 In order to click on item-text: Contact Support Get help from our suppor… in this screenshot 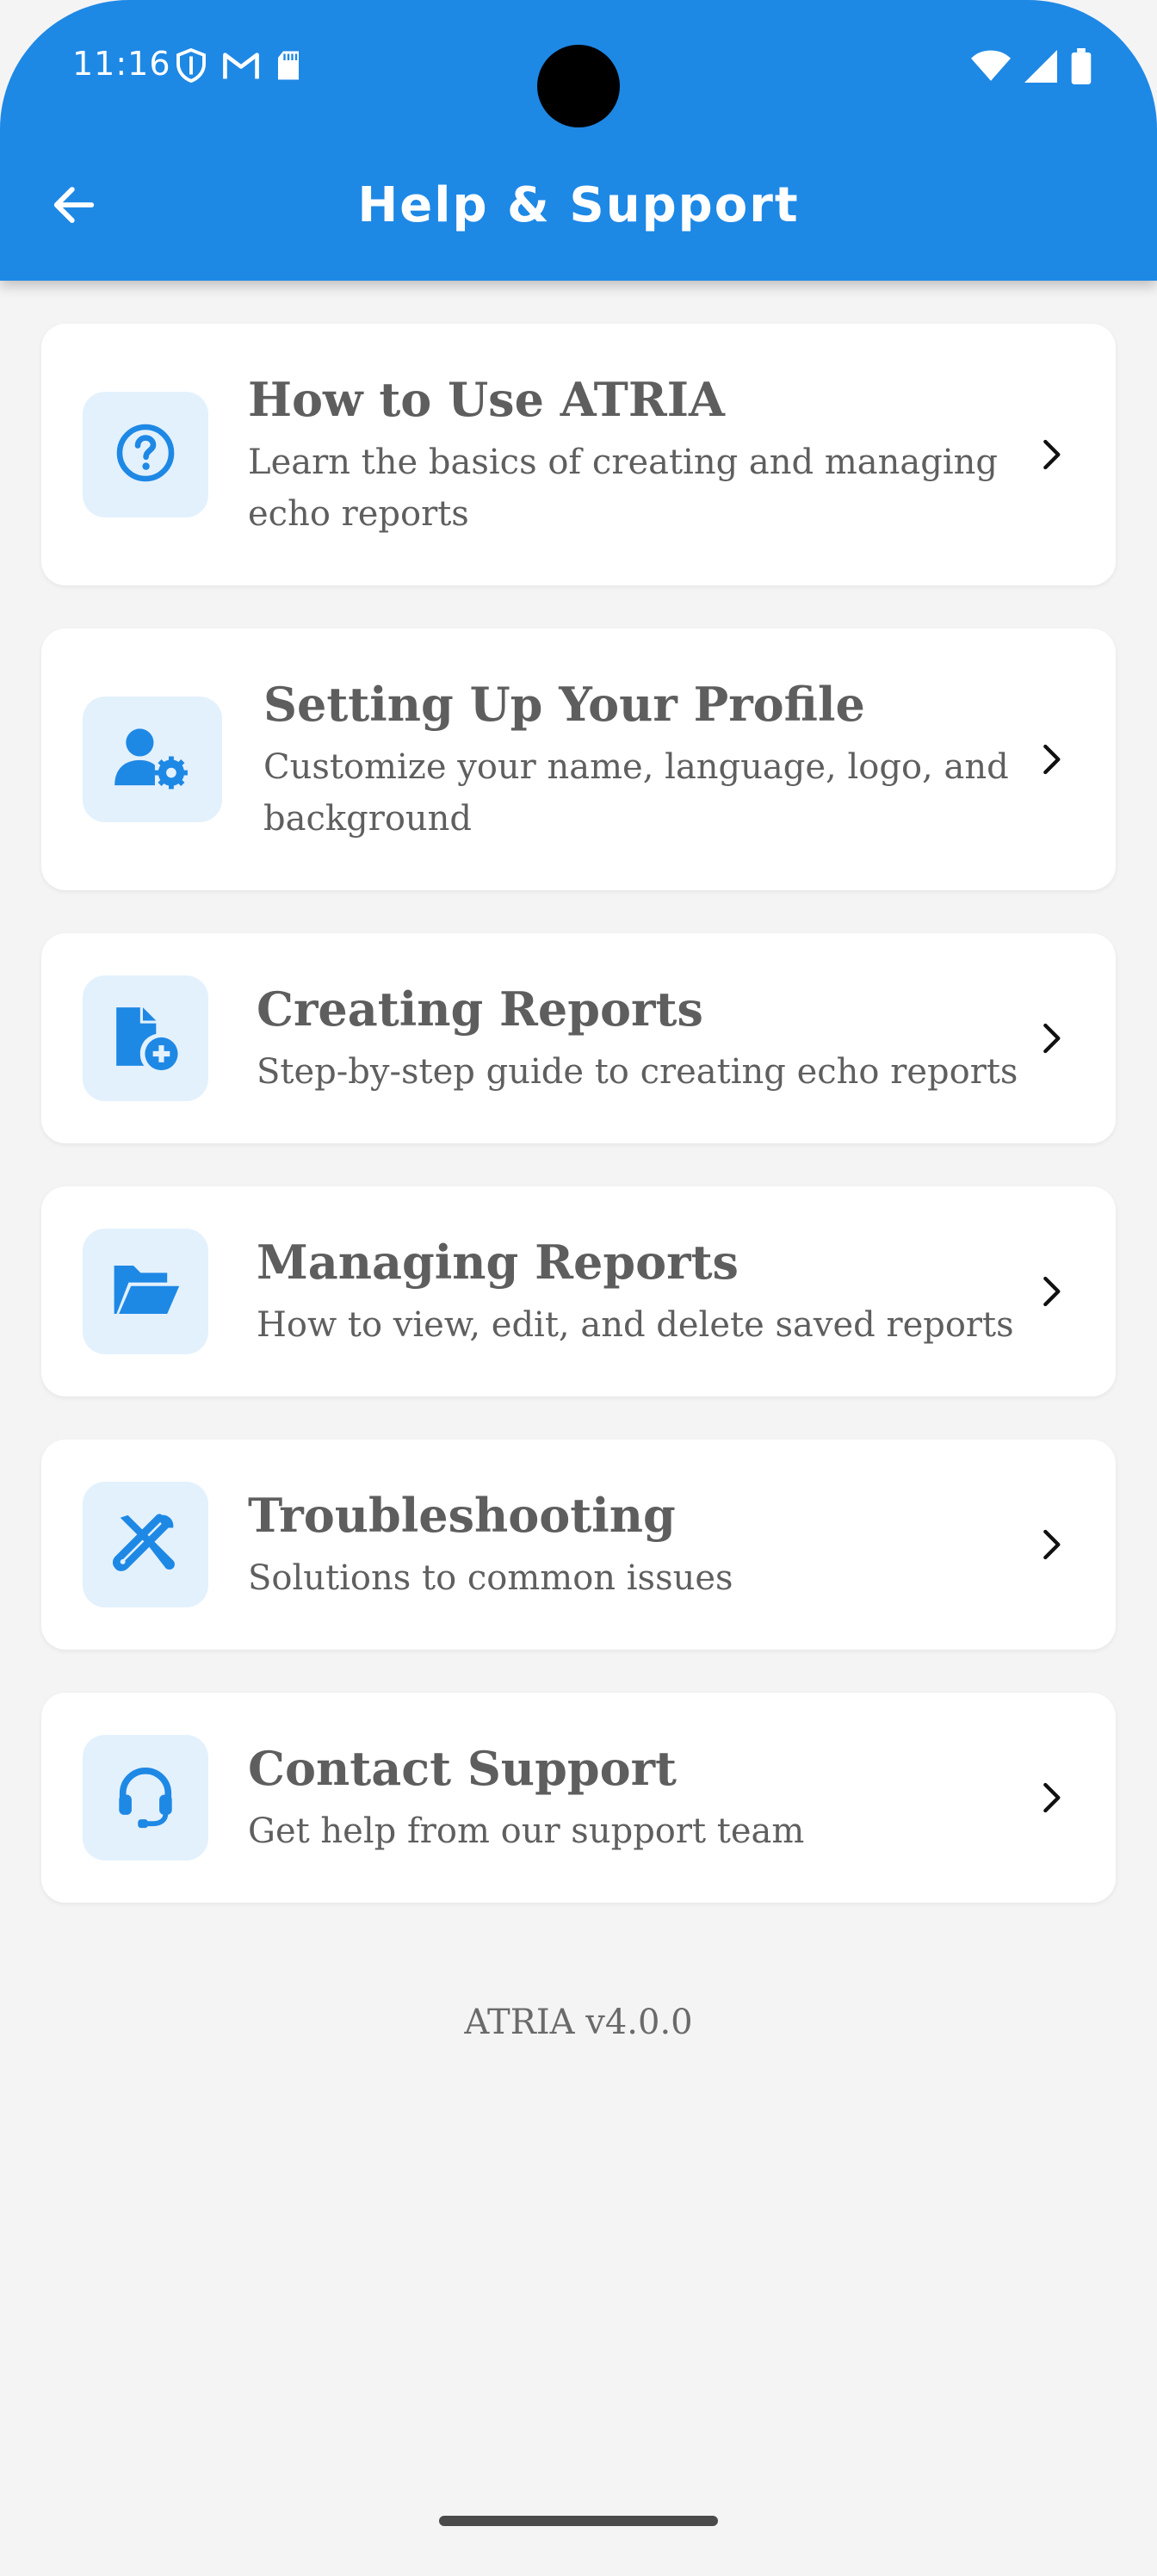, I will do `click(634, 1798)`.